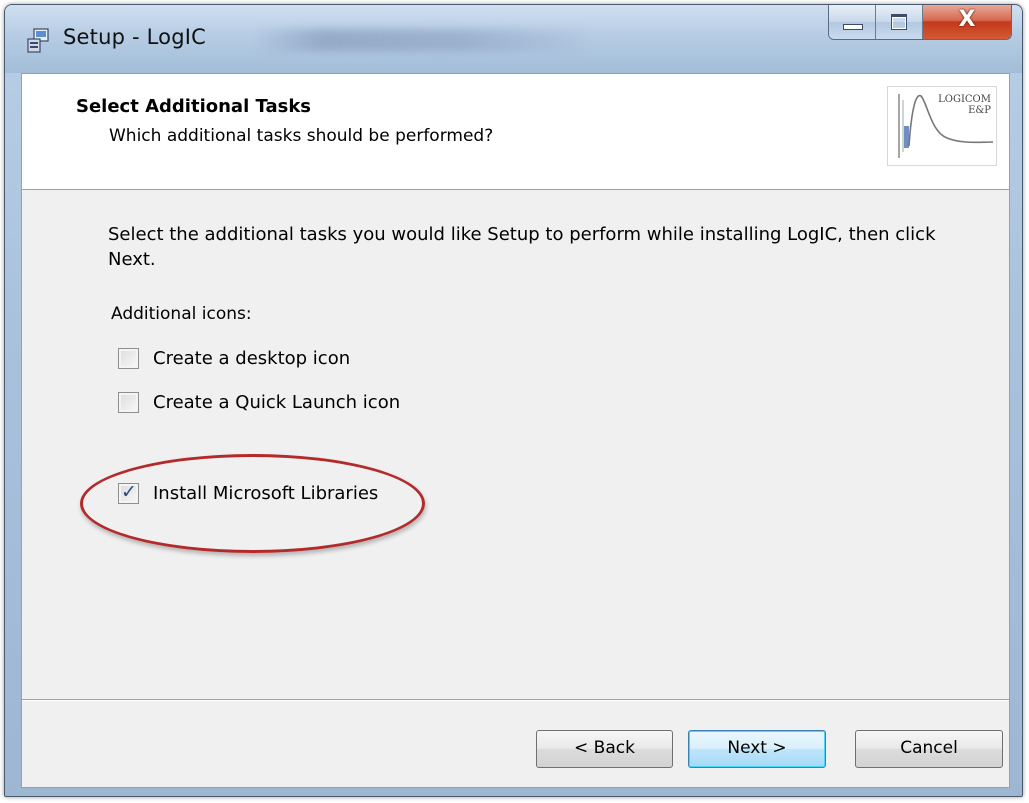  What do you see at coordinates (515, 700) in the screenshot?
I see `footer-separator` at bounding box center [515, 700].